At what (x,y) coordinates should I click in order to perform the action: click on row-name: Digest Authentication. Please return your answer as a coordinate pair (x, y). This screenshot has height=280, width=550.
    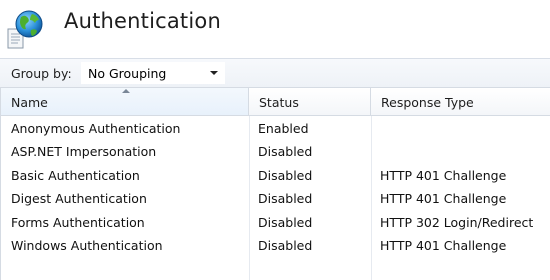
    Looking at the image, I should click on (79, 199).